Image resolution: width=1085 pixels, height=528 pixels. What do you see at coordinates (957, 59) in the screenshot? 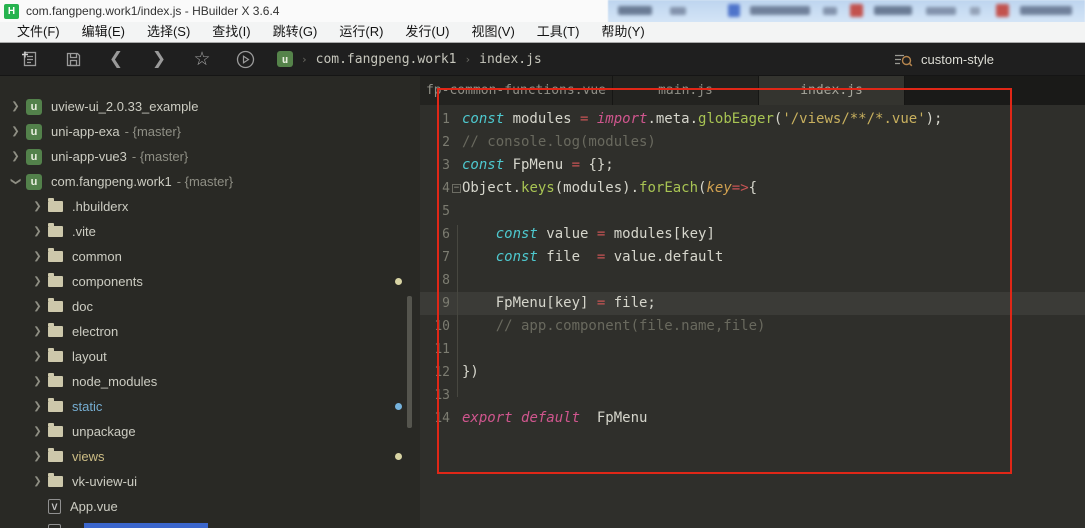
I see `search-query-label: custom-style` at bounding box center [957, 59].